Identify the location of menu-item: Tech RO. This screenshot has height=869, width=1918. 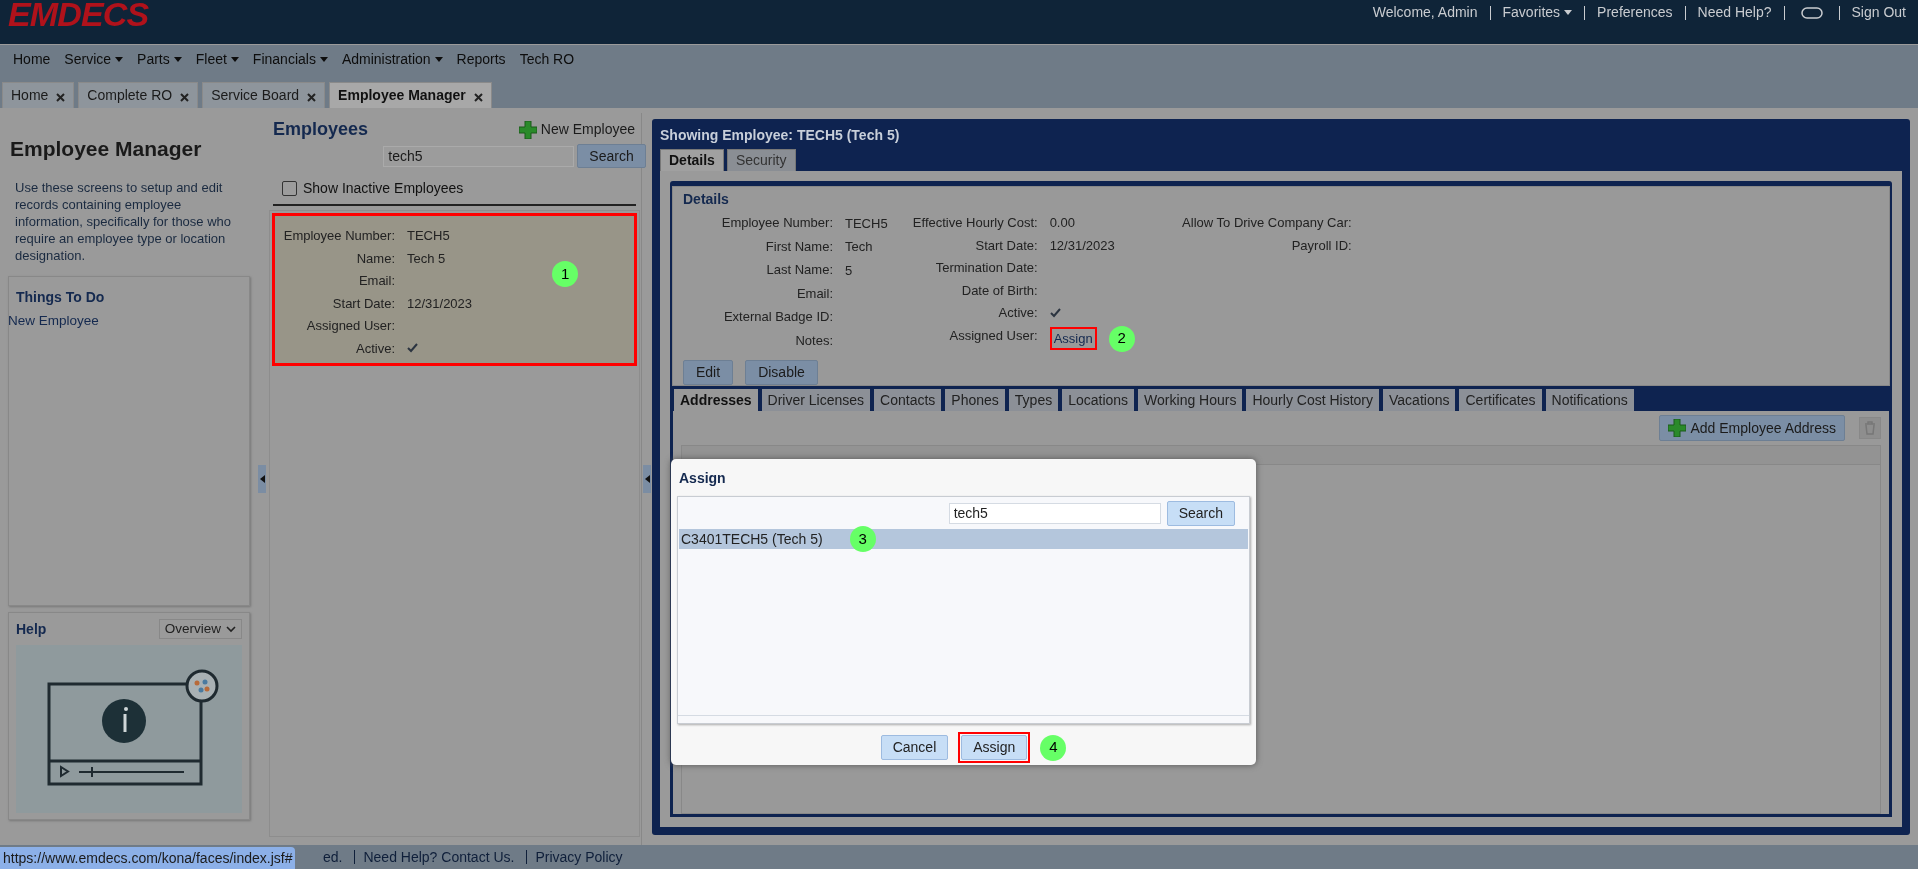
(547, 59).